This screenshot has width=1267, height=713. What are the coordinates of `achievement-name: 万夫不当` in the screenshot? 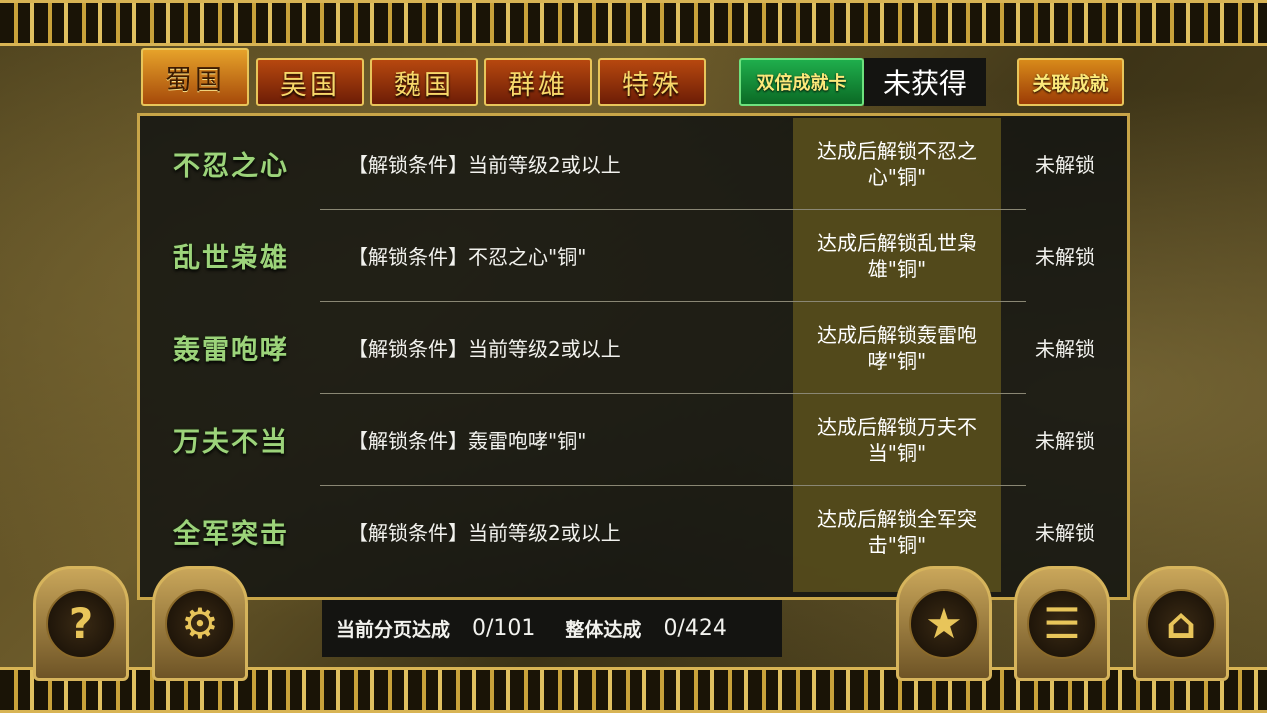 It's located at (231, 442).